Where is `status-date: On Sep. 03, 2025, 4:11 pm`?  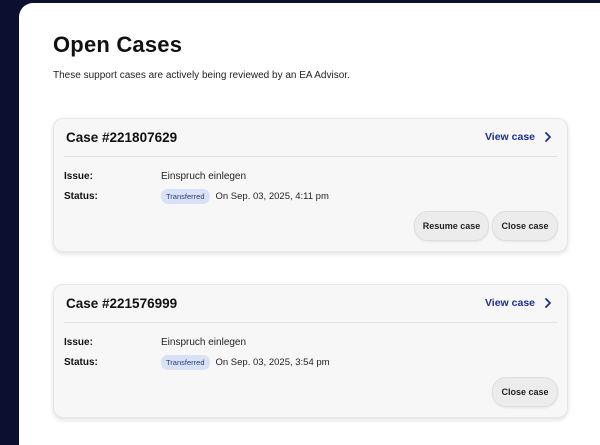
status-date: On Sep. 03, 2025, 4:11 pm is located at coordinates (272, 196).